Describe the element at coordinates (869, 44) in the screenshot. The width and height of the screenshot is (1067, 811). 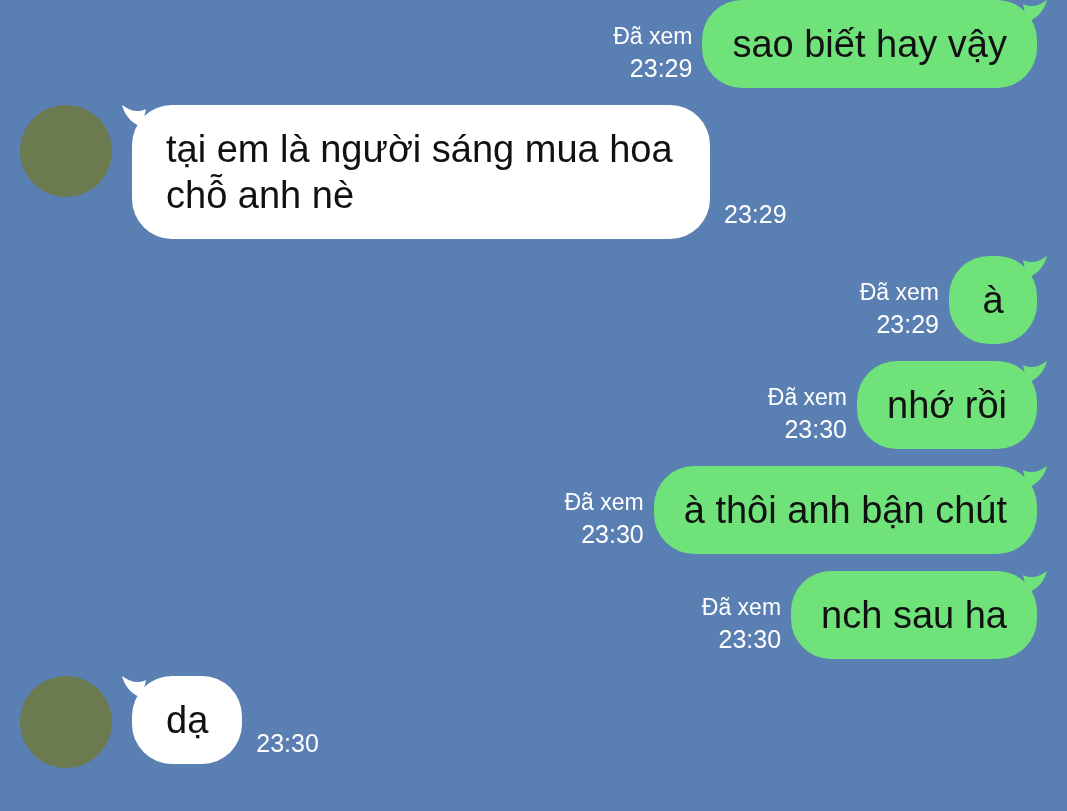
I see `message-bubble: sao biết hay vậy` at that location.